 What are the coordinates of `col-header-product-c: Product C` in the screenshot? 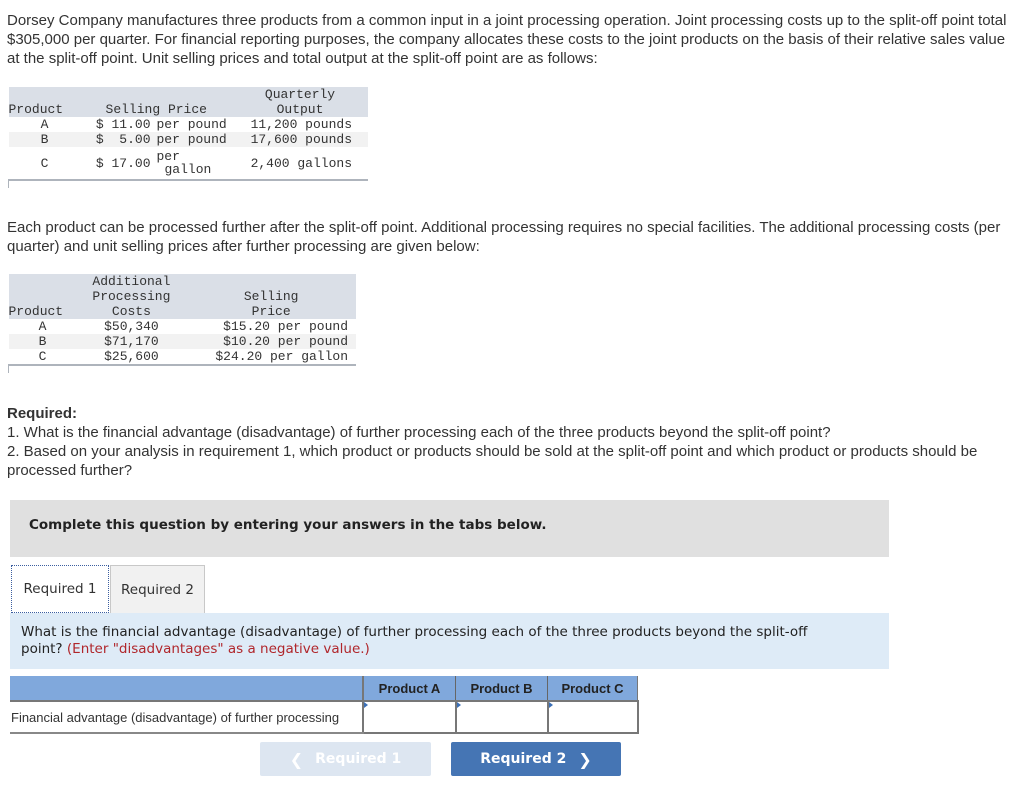 It's located at (592, 689).